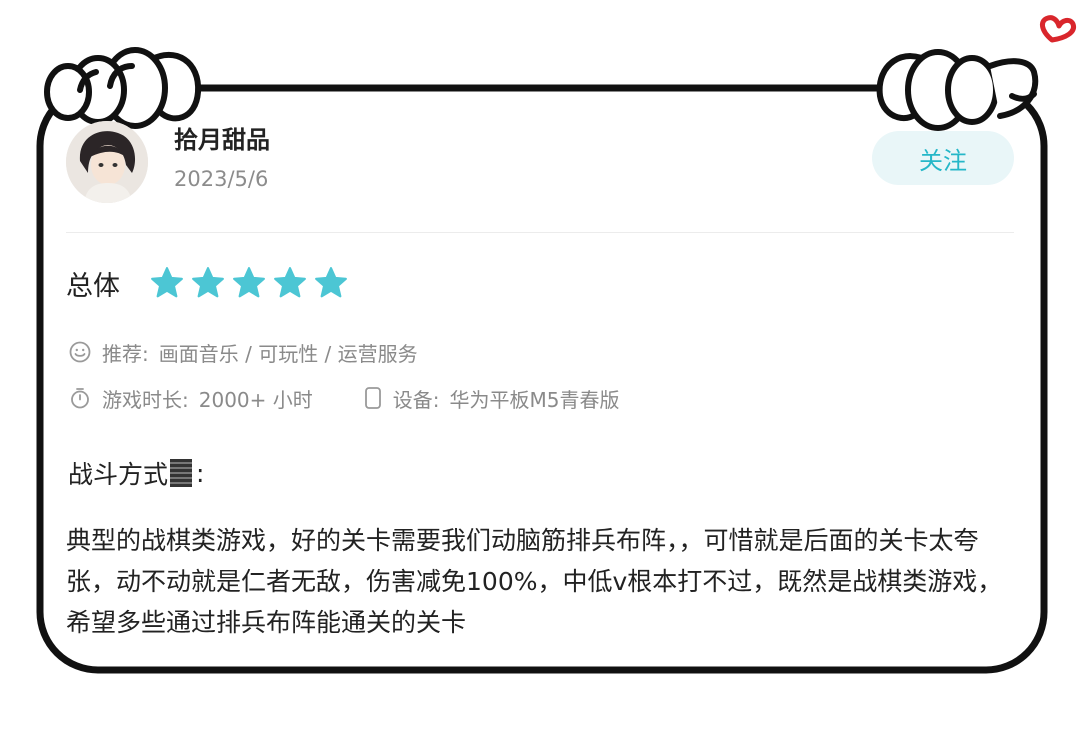 This screenshot has height=732, width=1080. I want to click on stopwatch-icon, so click(80, 398).